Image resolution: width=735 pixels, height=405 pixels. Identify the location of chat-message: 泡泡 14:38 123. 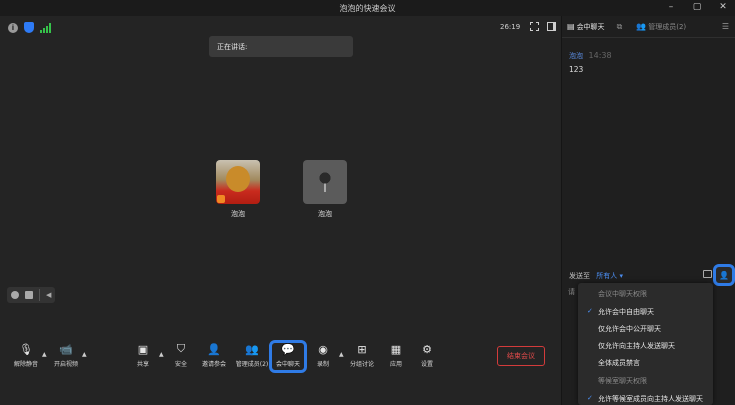
(590, 62).